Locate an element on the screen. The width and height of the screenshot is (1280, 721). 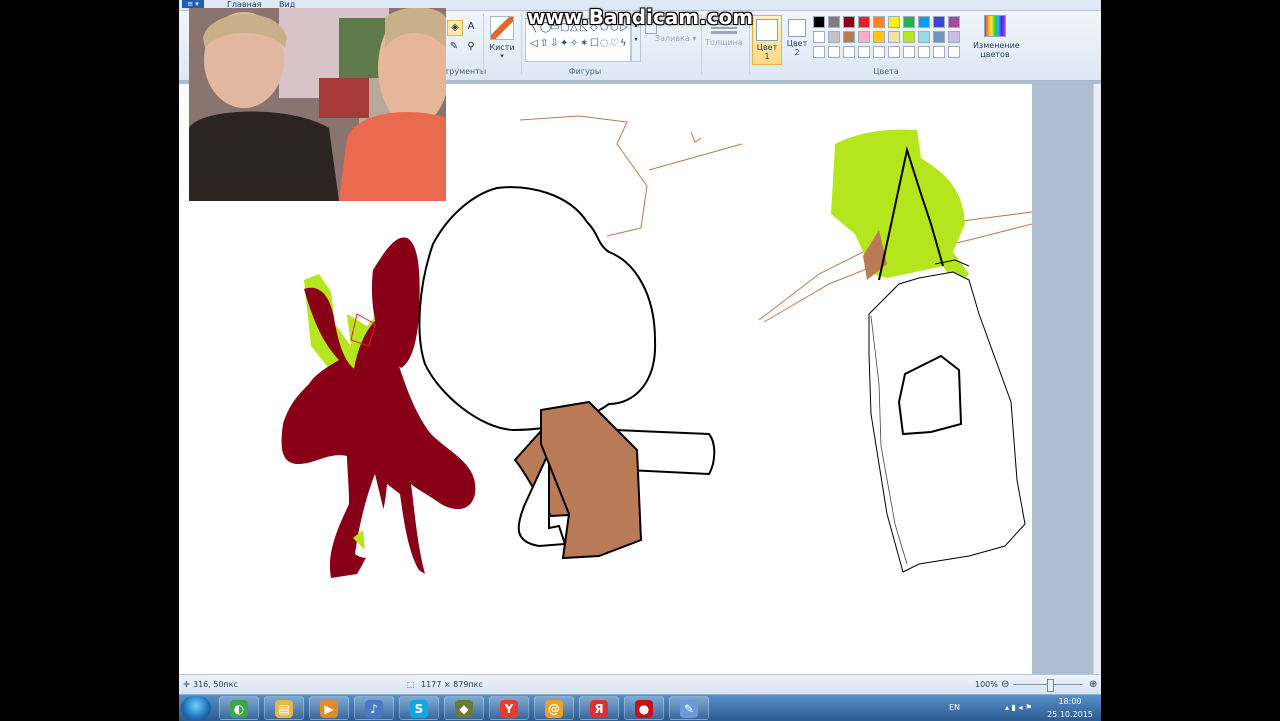
brushes-button: Кисти ▾ is located at coordinates (502, 41).